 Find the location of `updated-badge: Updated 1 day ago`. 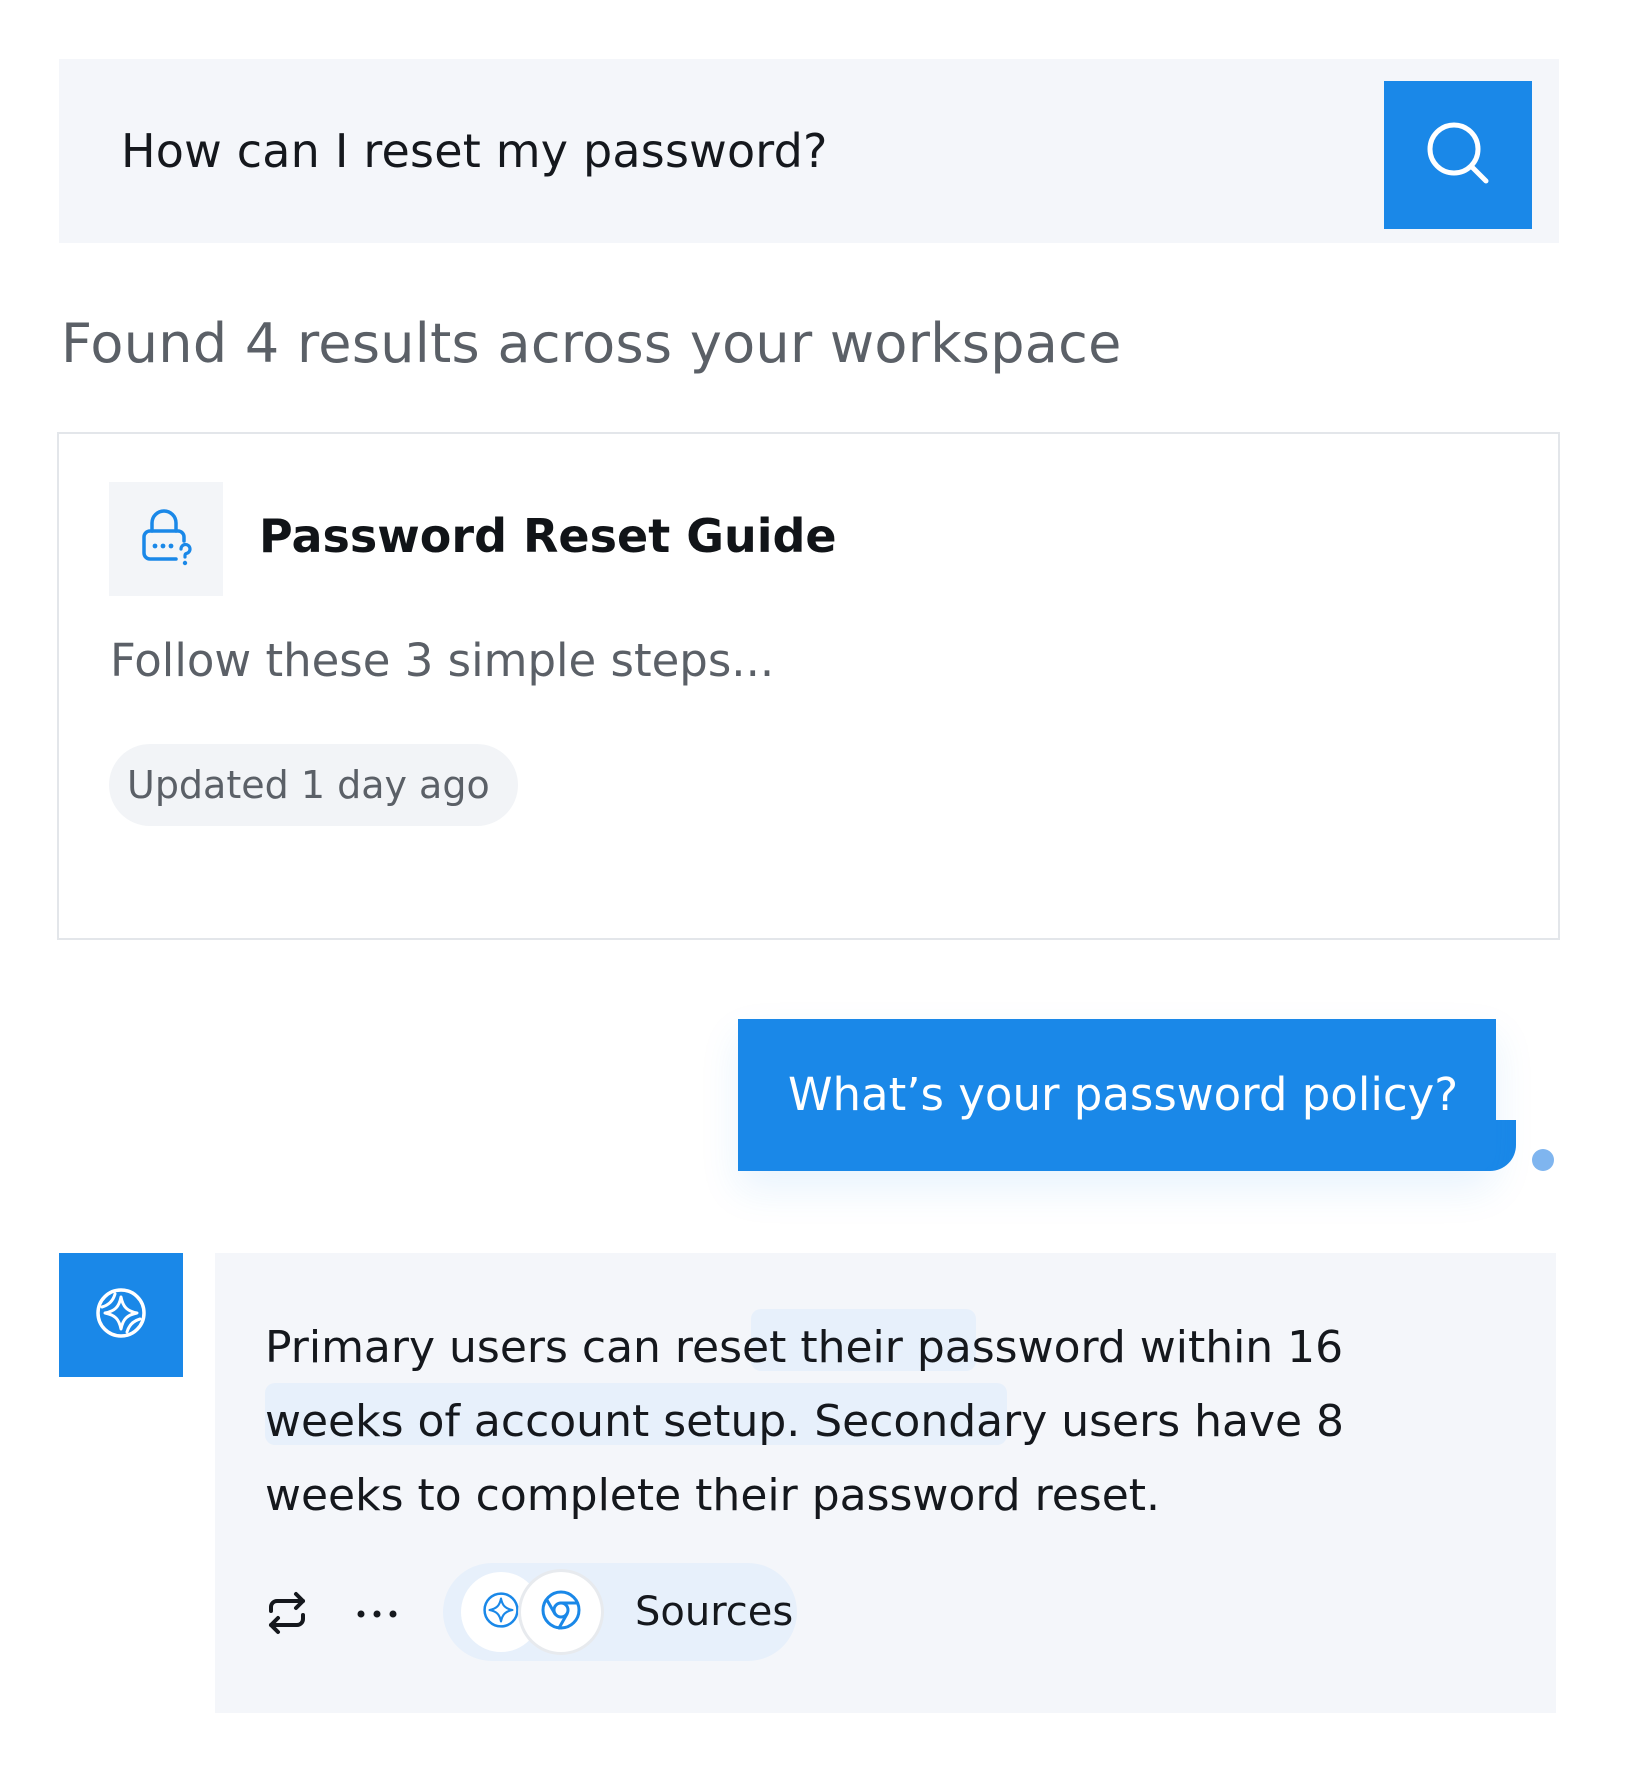

updated-badge: Updated 1 day ago is located at coordinates (313, 785).